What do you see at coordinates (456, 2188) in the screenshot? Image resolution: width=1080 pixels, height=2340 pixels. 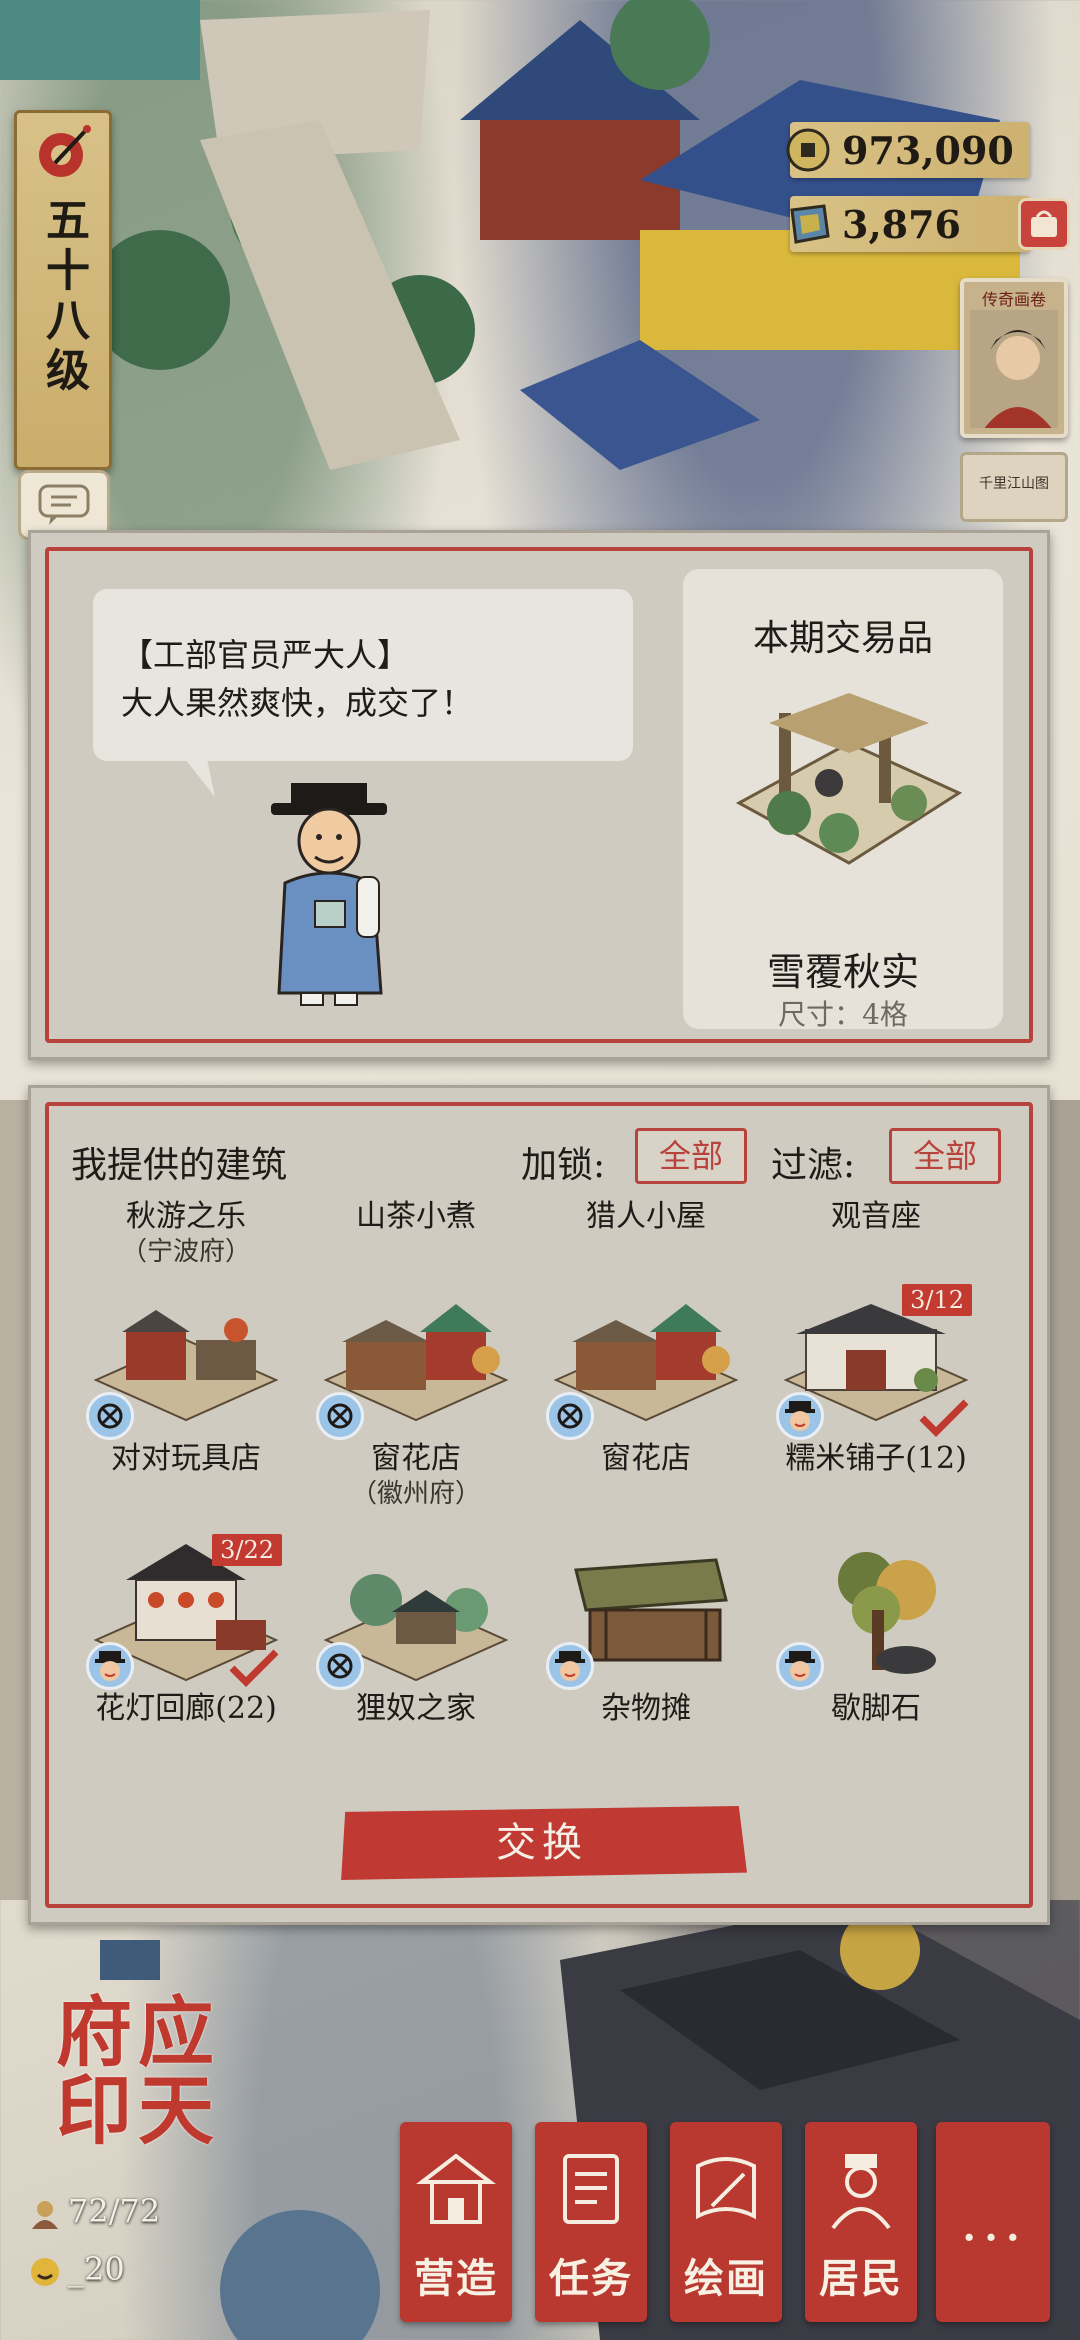 I see `pavilion-icon` at bounding box center [456, 2188].